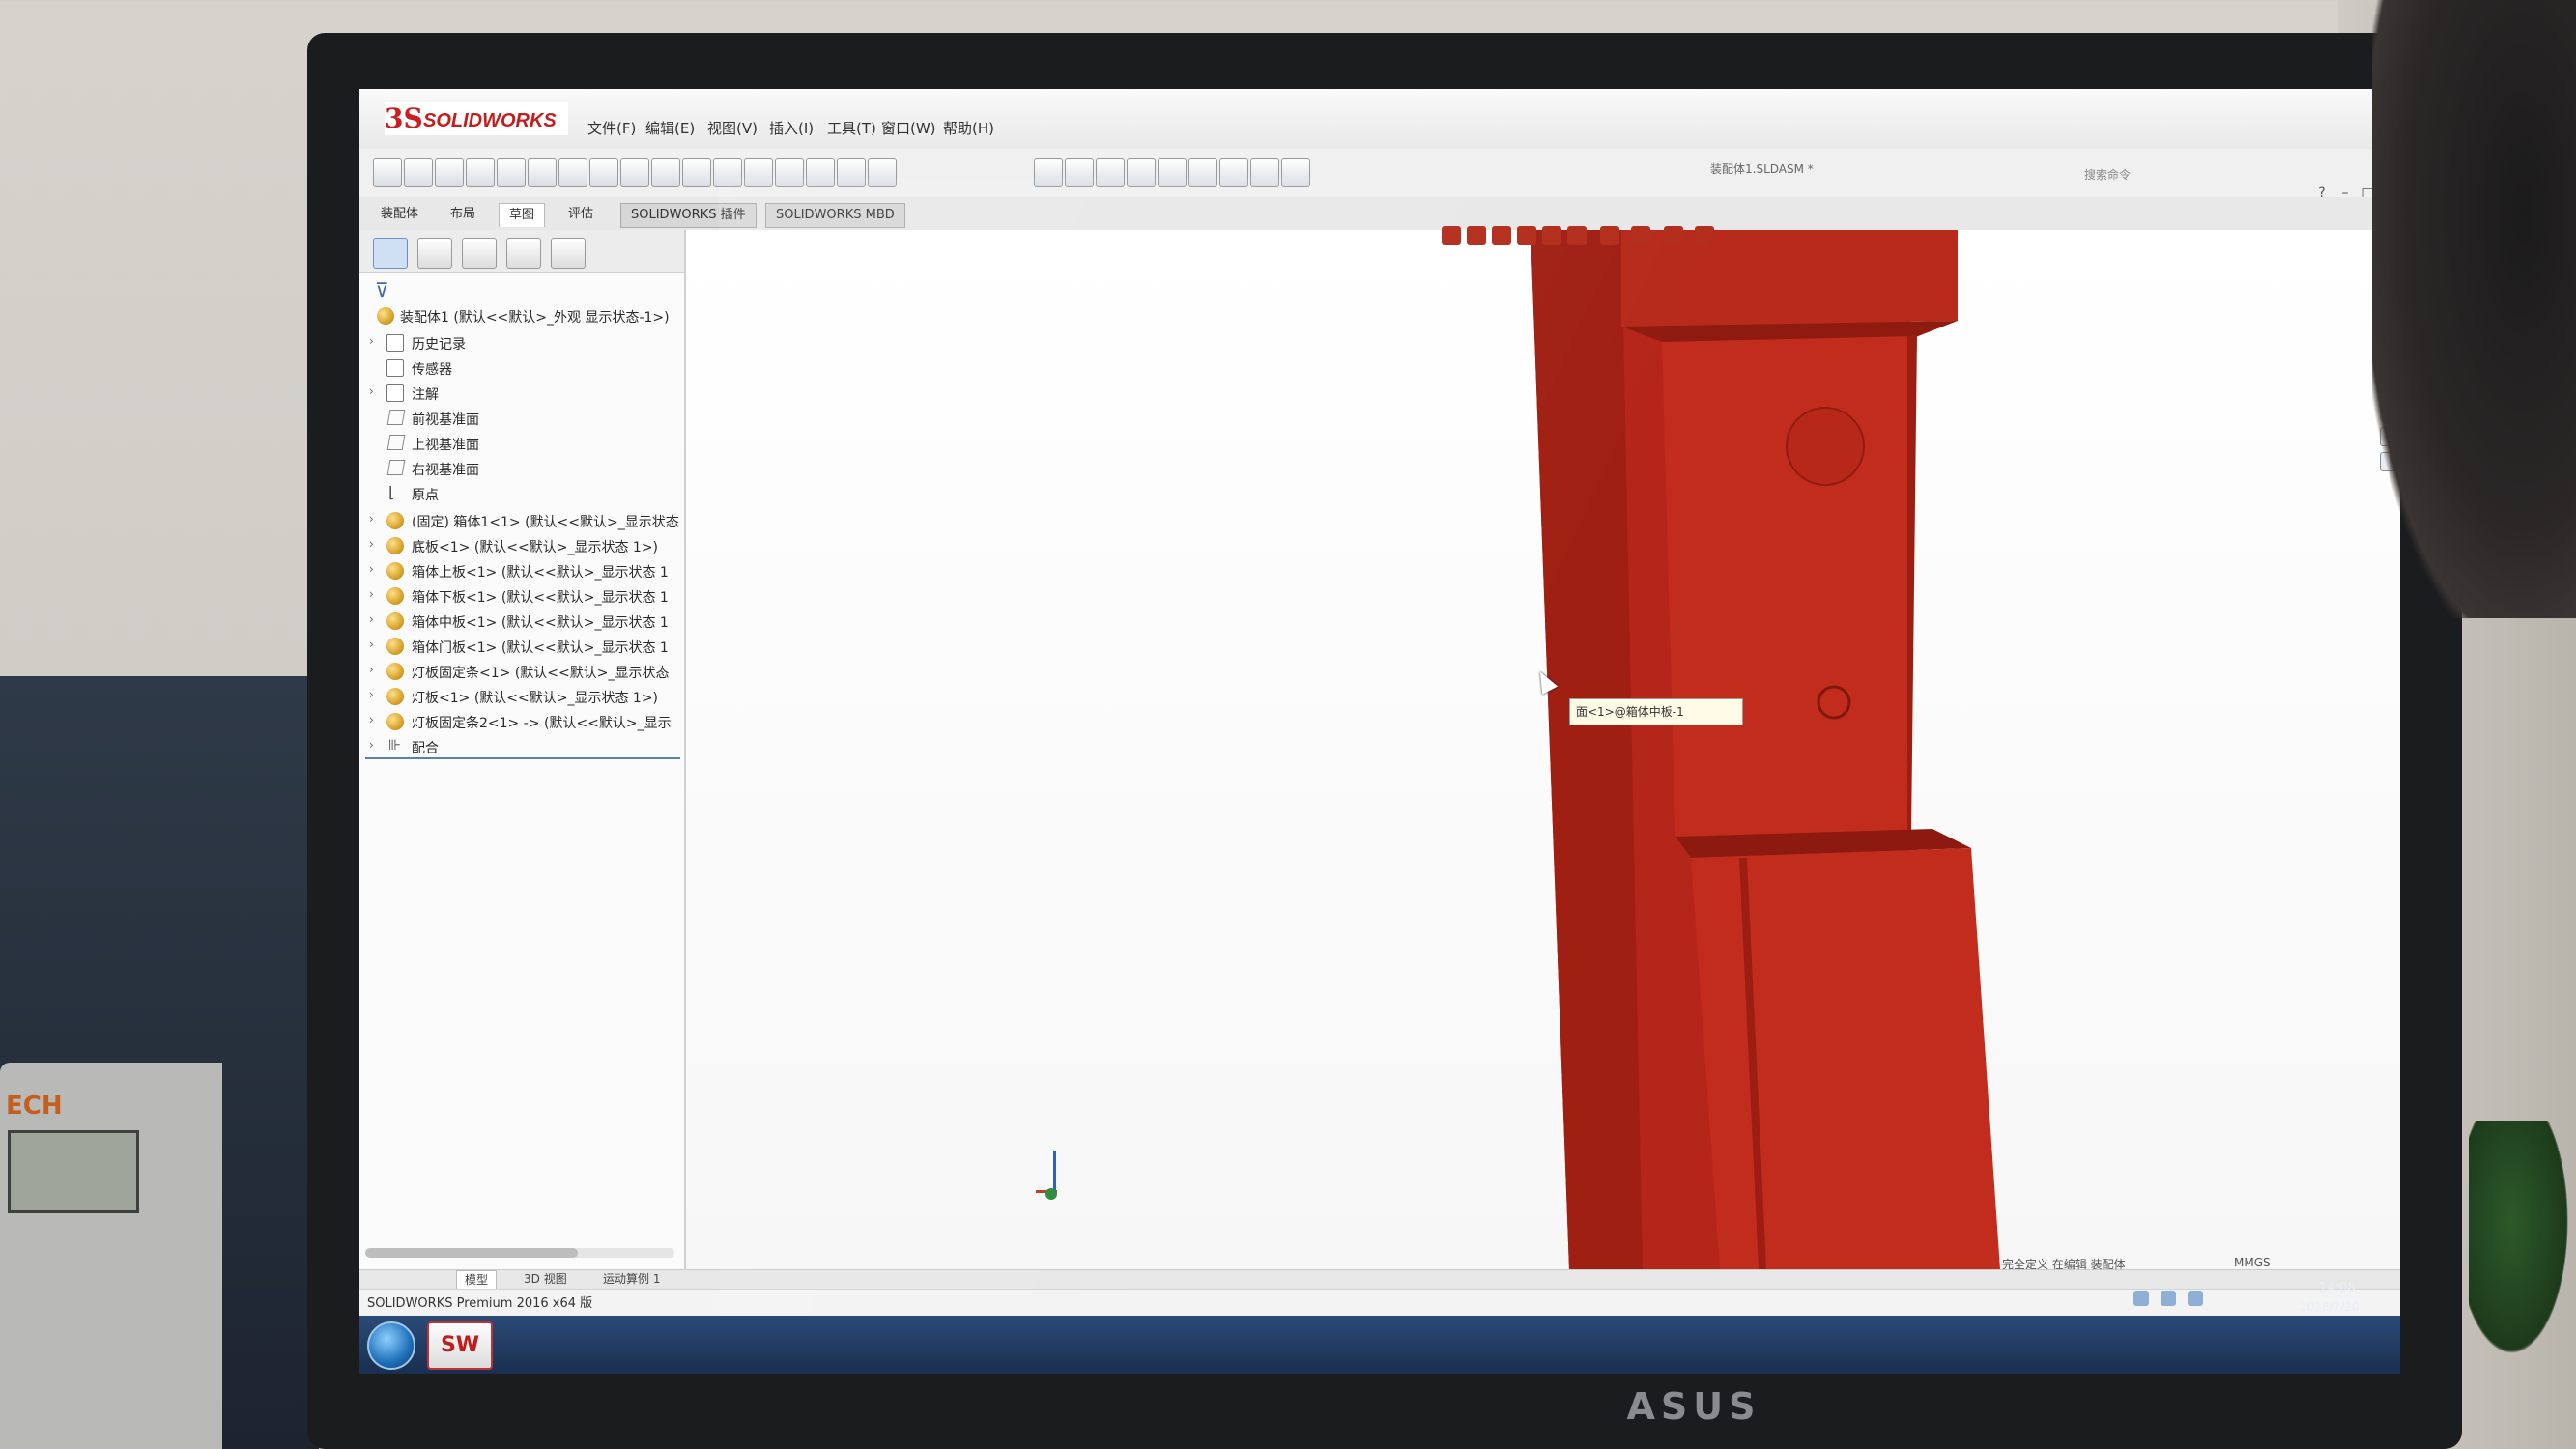 The height and width of the screenshot is (1449, 2576). What do you see at coordinates (1172, 172) in the screenshot?
I see `undo-icon` at bounding box center [1172, 172].